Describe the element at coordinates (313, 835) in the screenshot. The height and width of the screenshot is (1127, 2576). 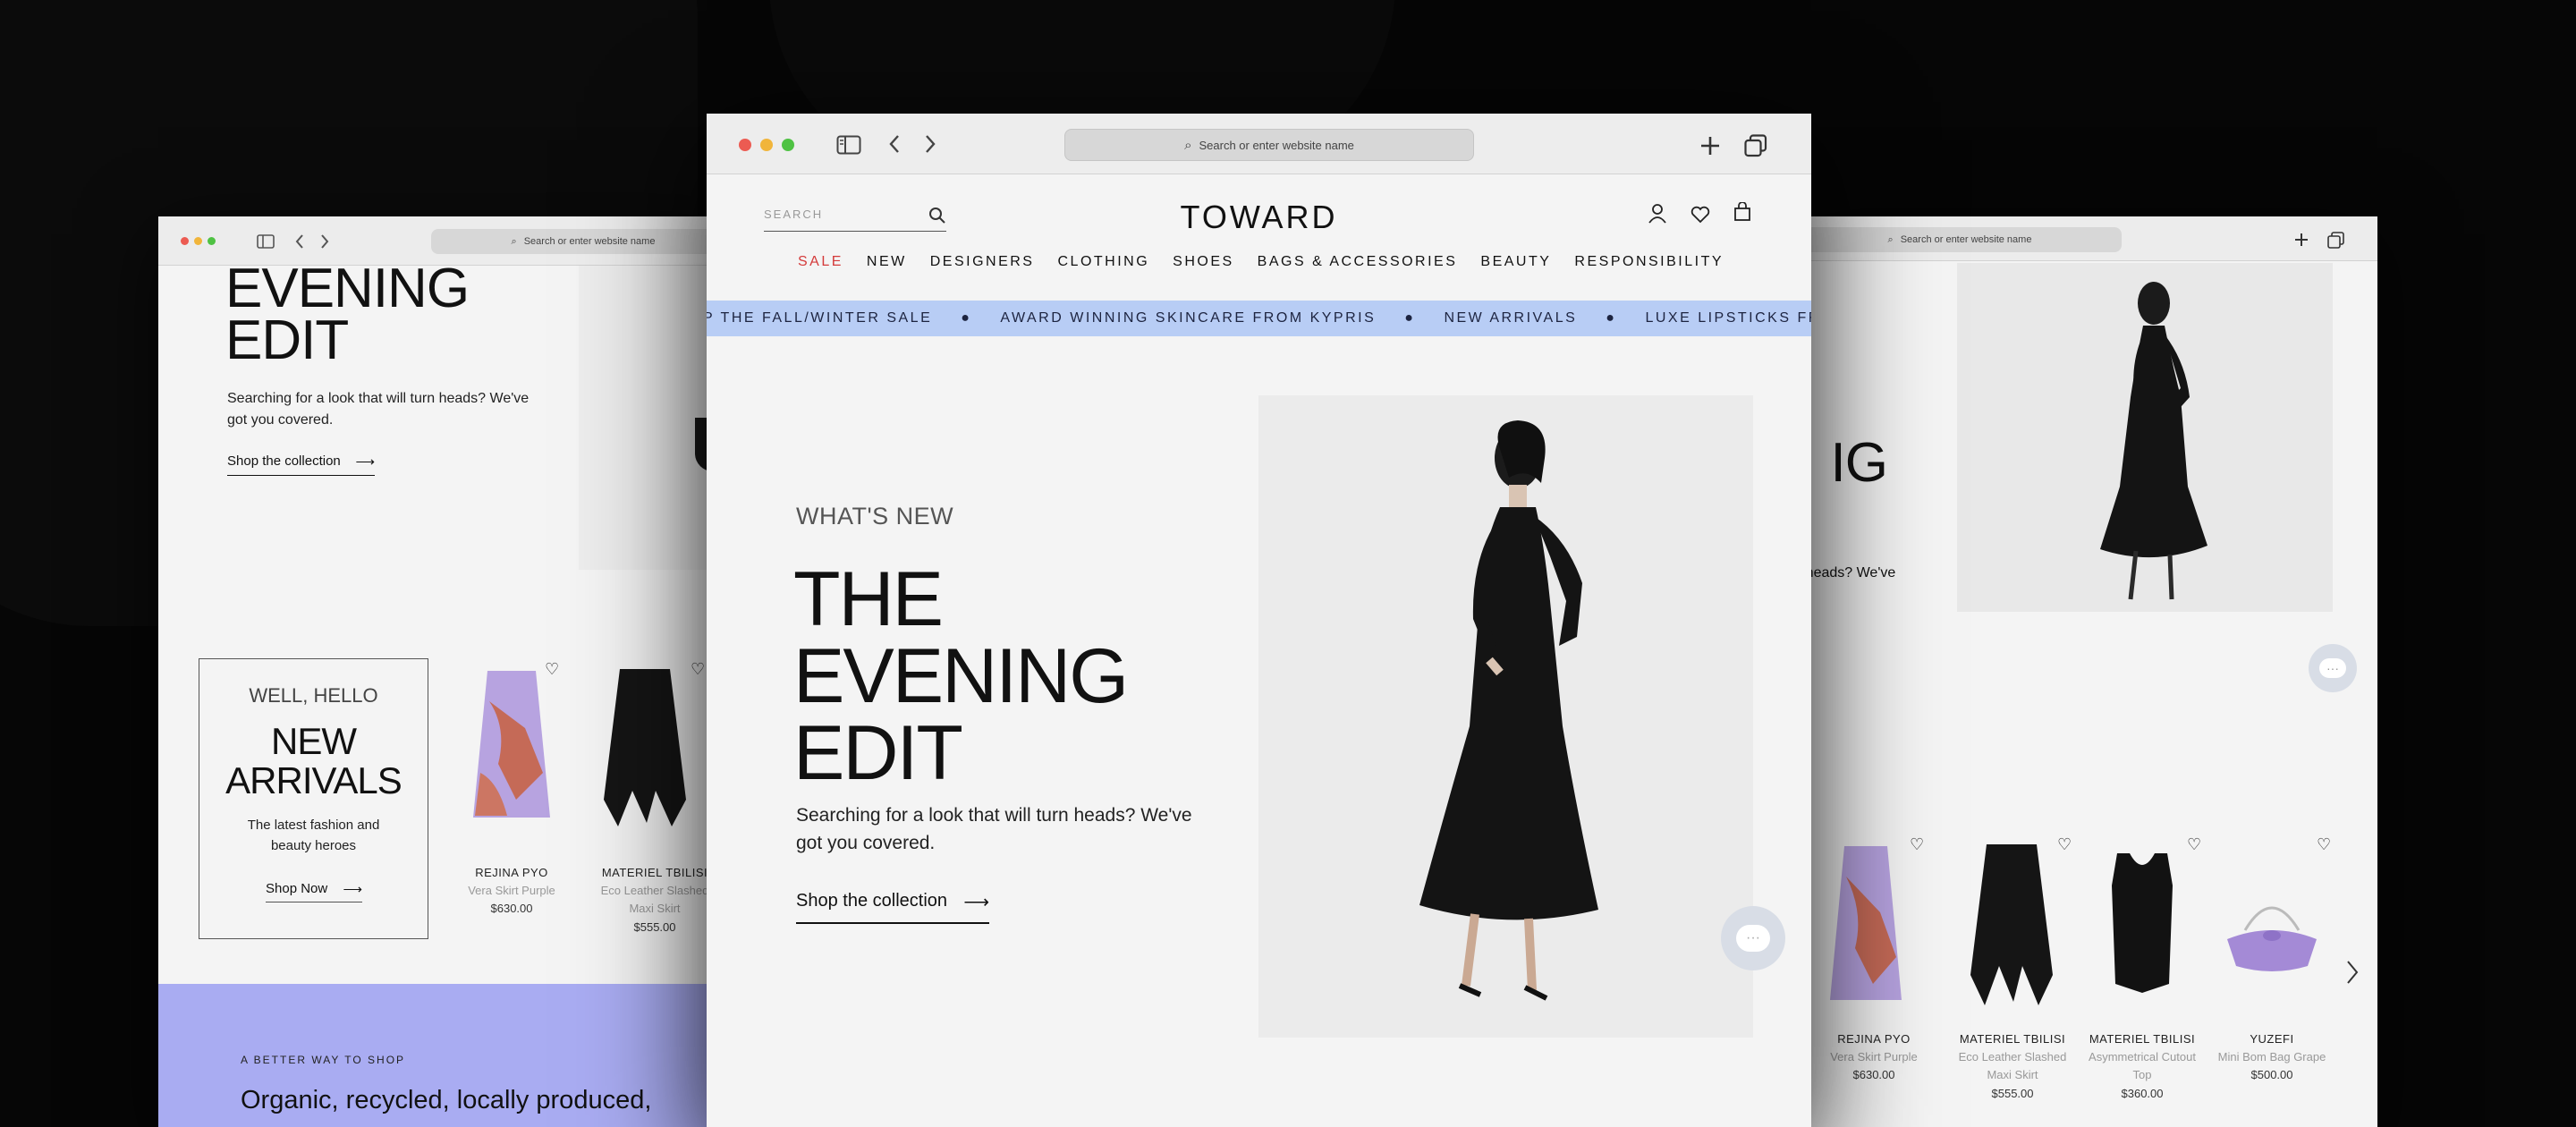
I see `arrivals-subtitle: The latest fashion and beauty heroes` at that location.